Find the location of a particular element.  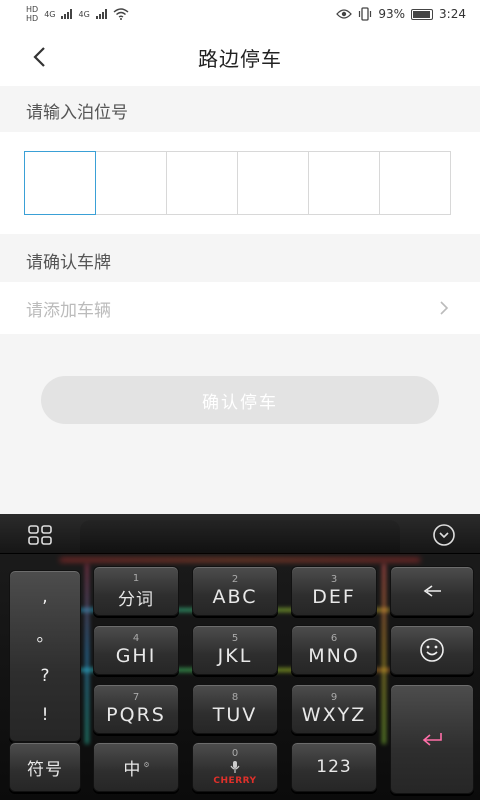

enter-icon is located at coordinates (432, 739).